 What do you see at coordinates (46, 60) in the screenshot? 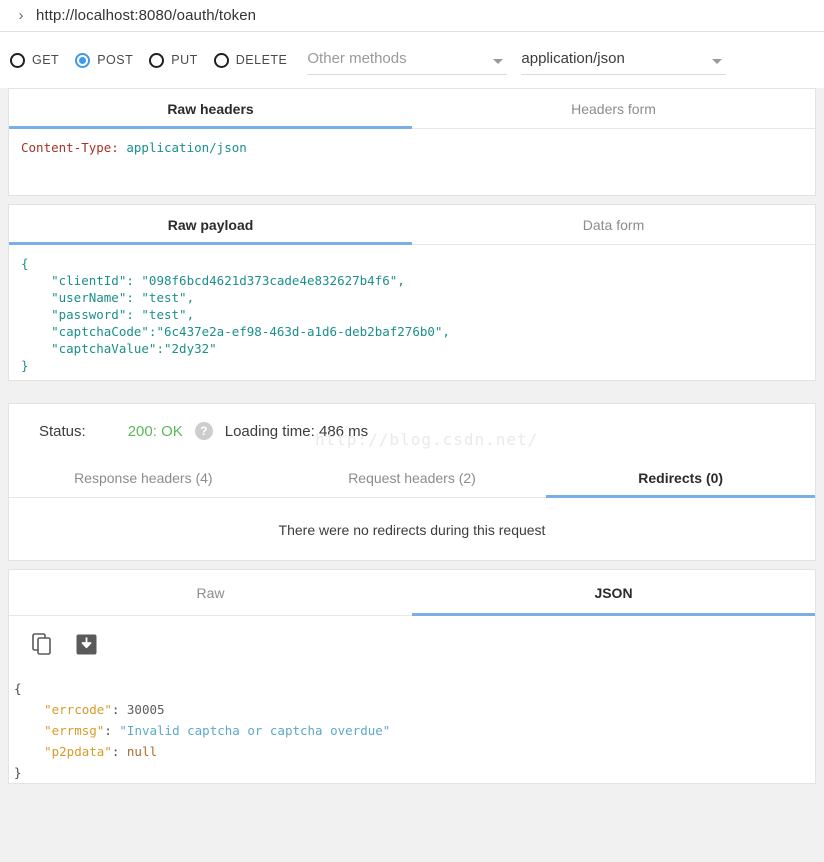
I see `radio-label: GET` at bounding box center [46, 60].